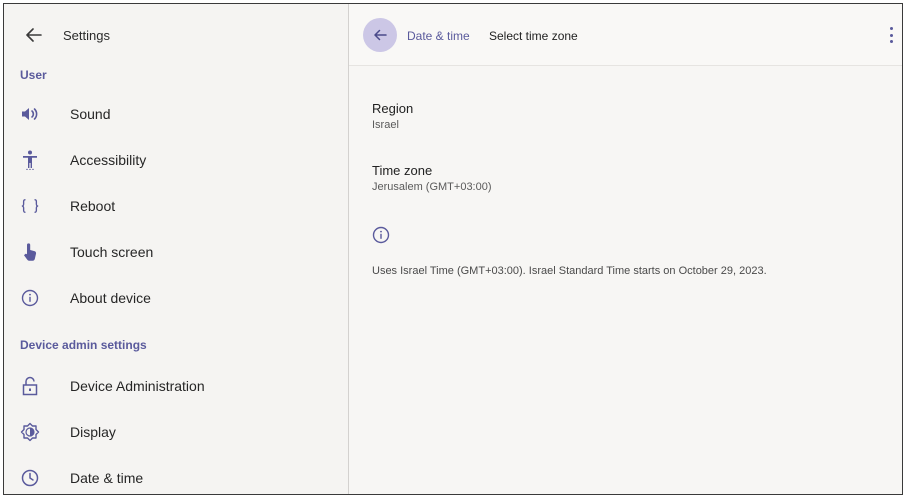  What do you see at coordinates (30, 206) in the screenshot?
I see `braces-icon` at bounding box center [30, 206].